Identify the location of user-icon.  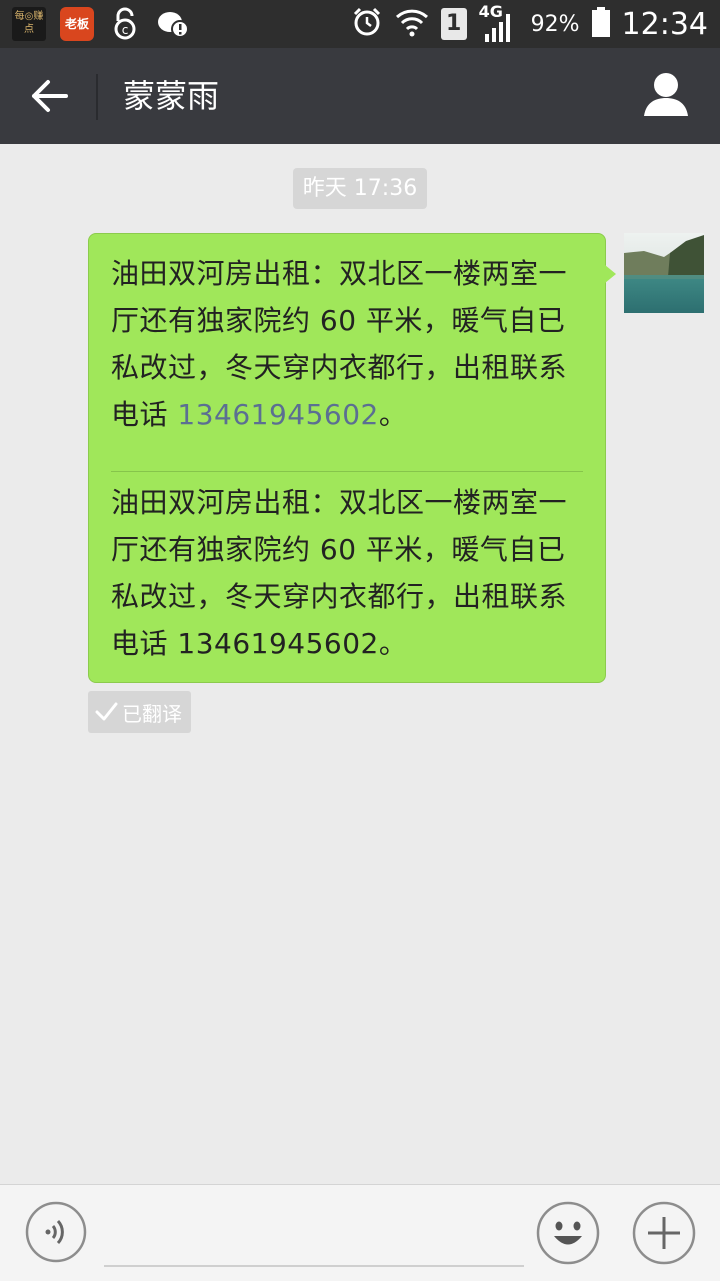
(666, 94).